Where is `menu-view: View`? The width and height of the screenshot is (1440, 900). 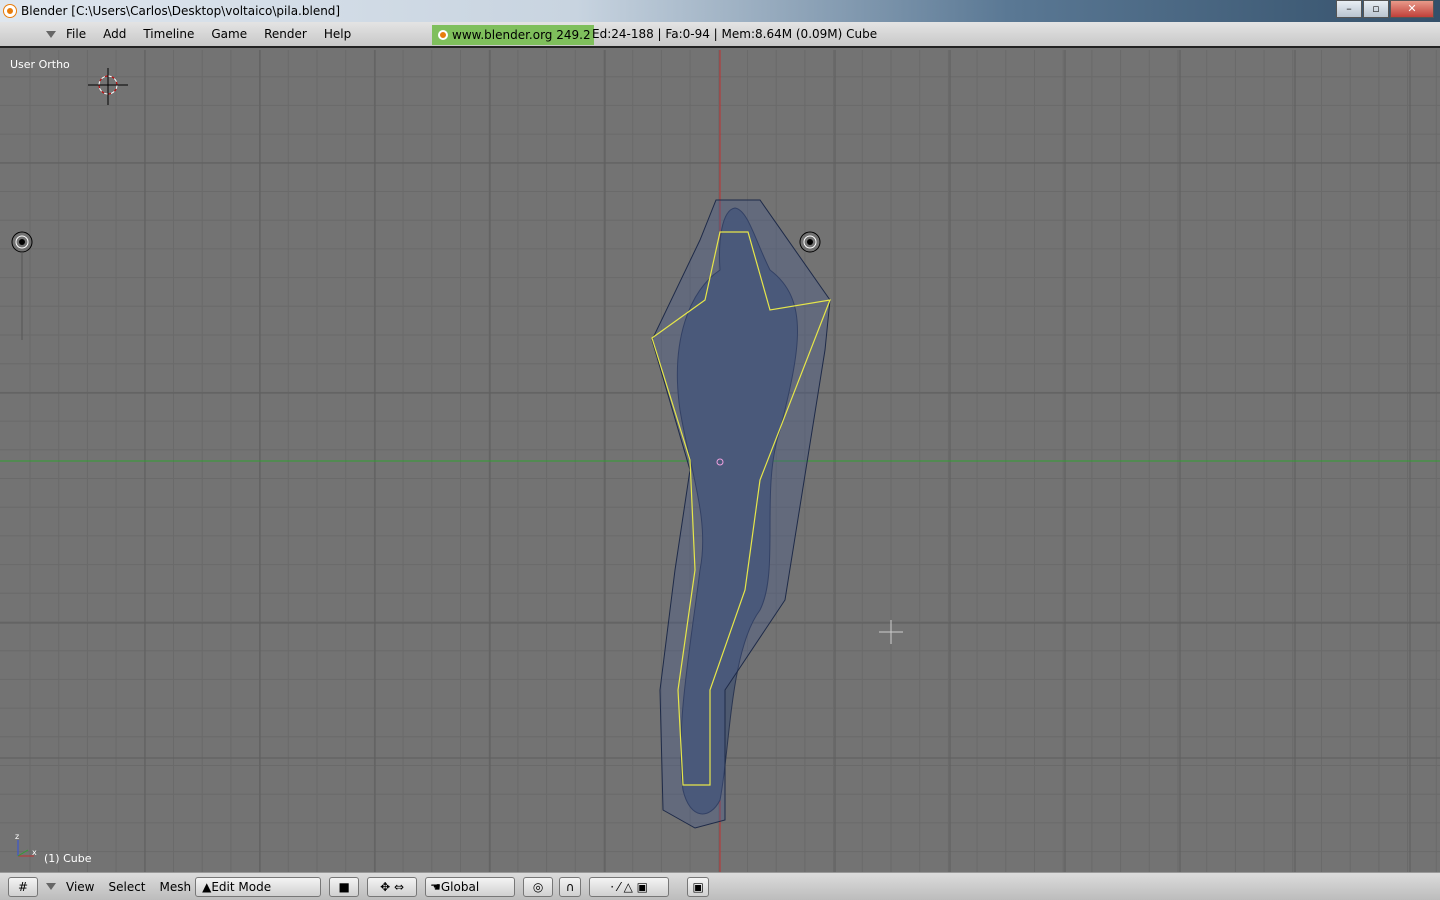
menu-view: View is located at coordinates (80, 887).